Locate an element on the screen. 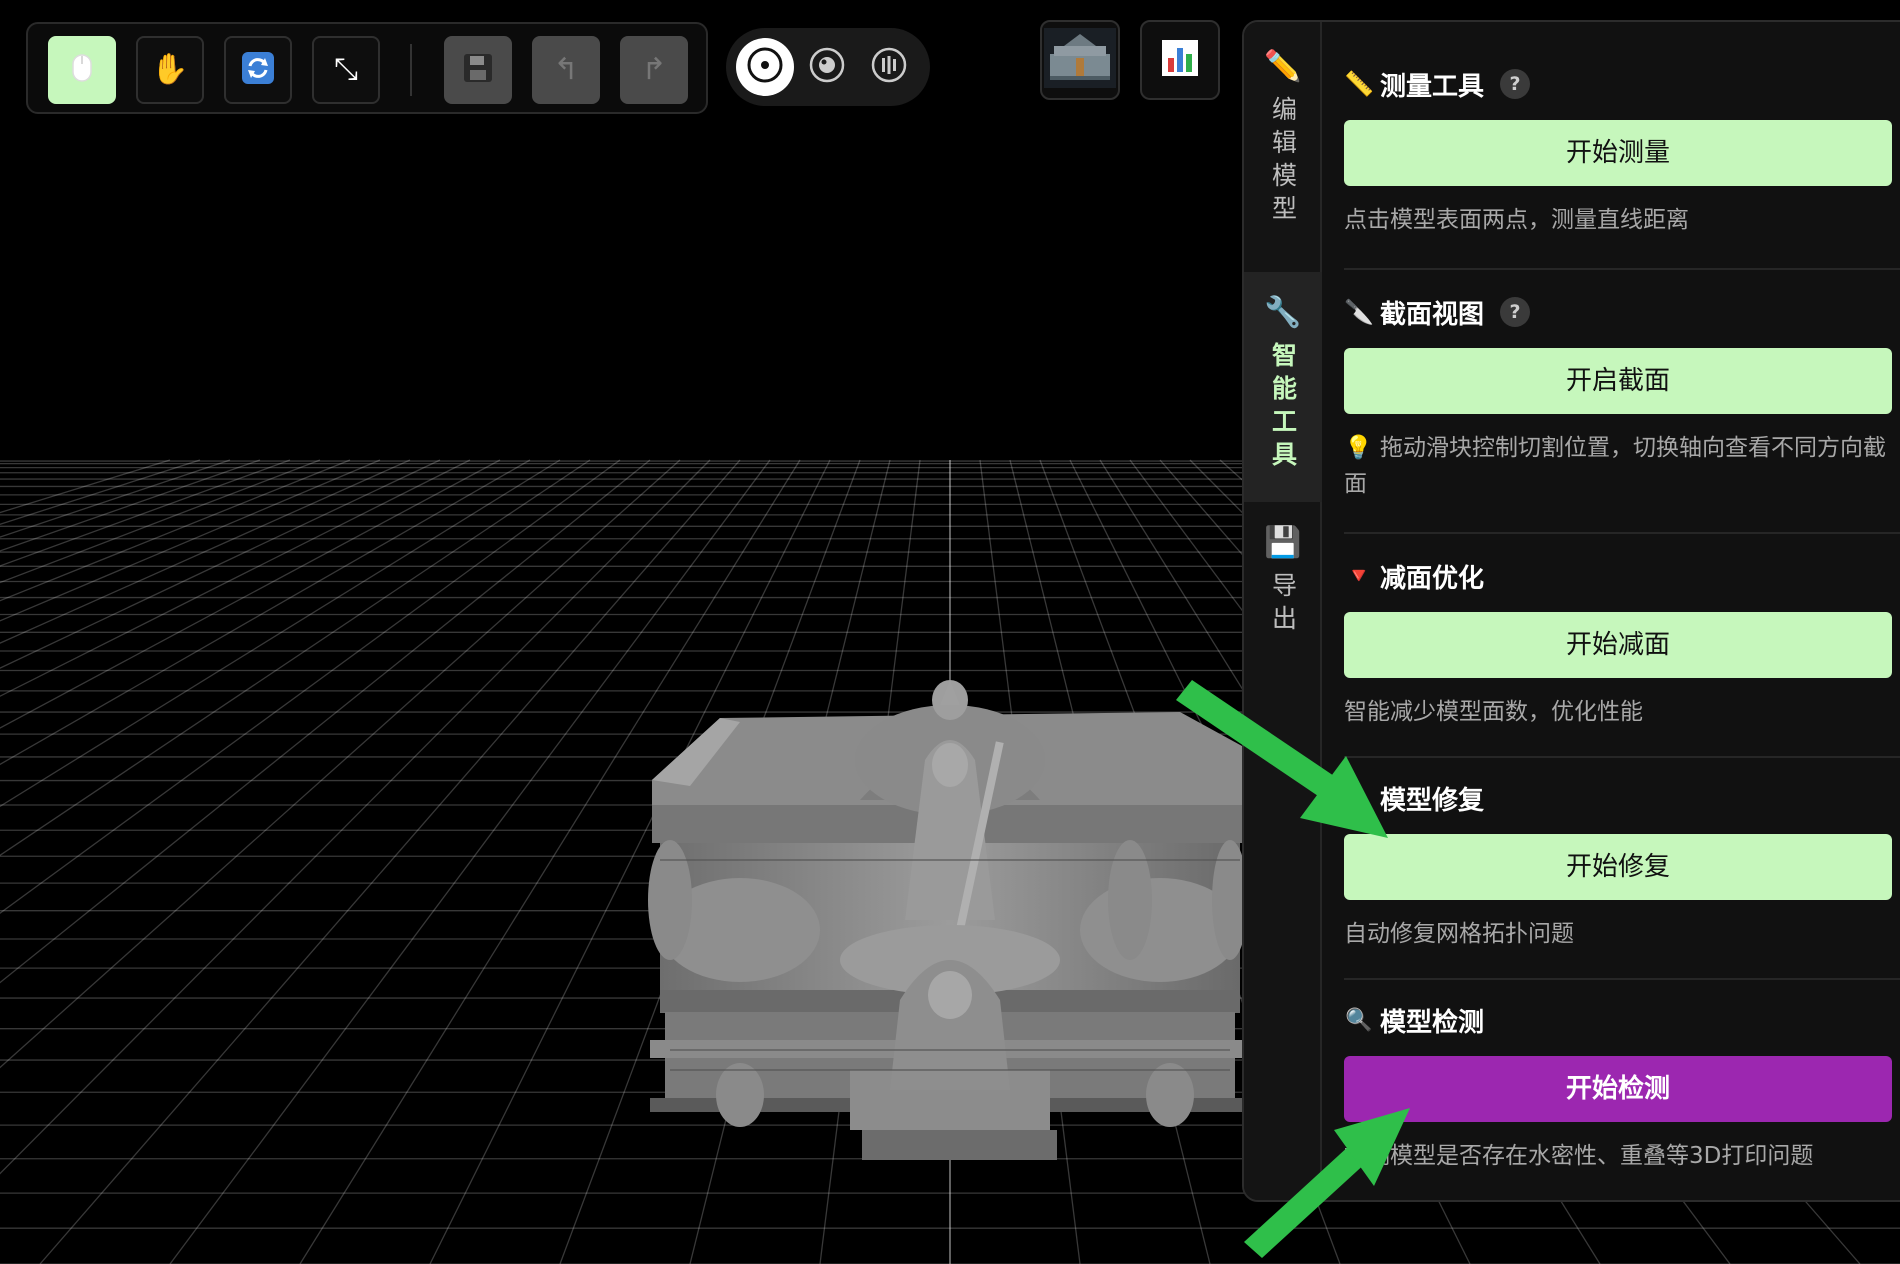 The width and height of the screenshot is (1900, 1264). tab-smart-tools: 🔧 智能工具 is located at coordinates (1283, 387).